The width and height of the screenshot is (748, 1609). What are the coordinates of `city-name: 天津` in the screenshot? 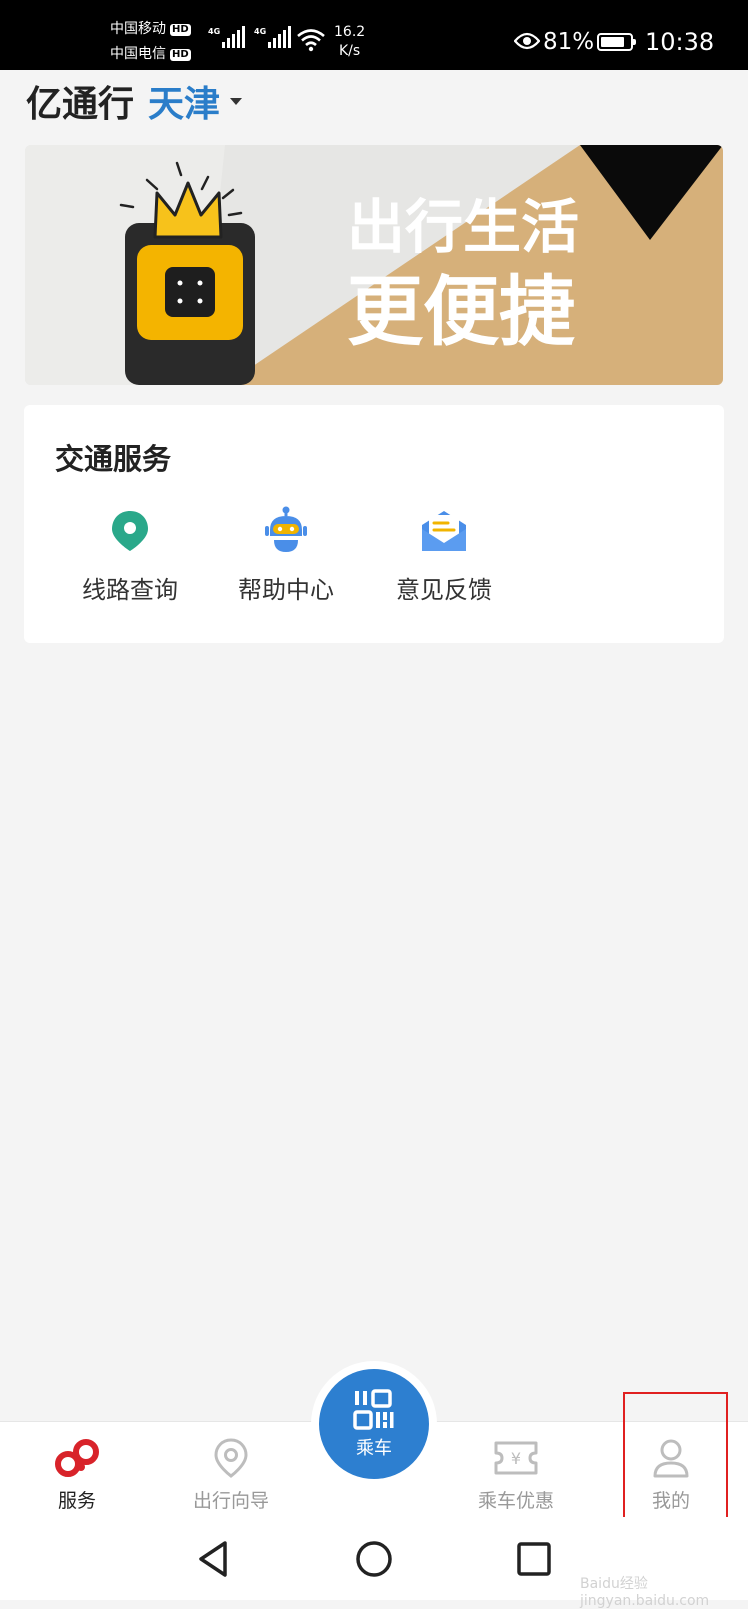 It's located at (184, 104).